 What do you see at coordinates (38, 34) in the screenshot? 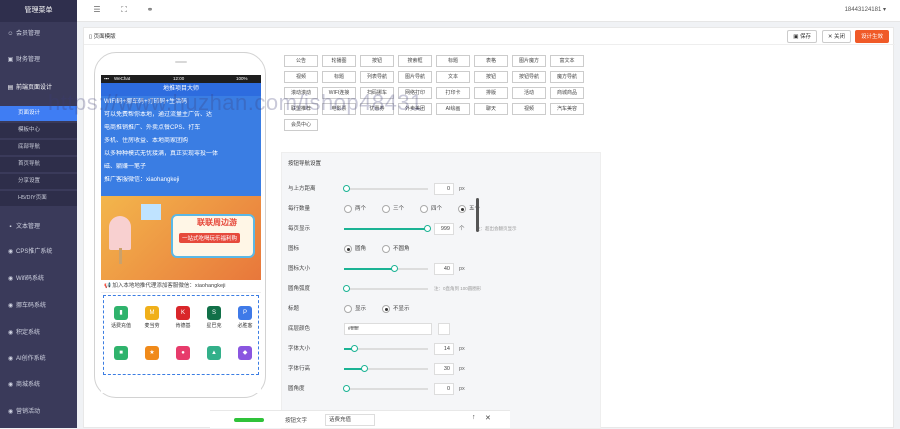
I see `sidebar-item-member: ☺ 会员管理` at bounding box center [38, 34].